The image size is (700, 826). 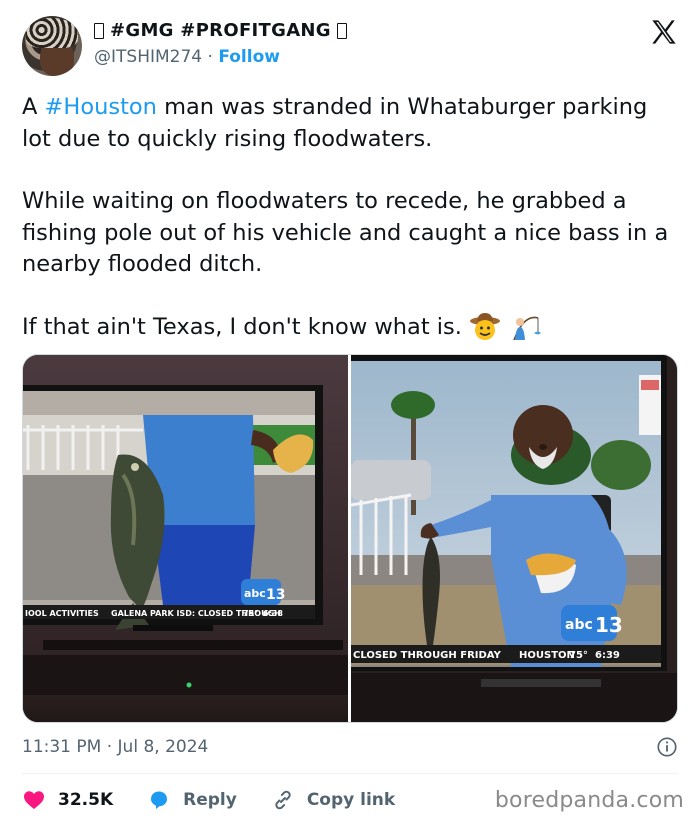 What do you see at coordinates (283, 800) in the screenshot?
I see `link-icon` at bounding box center [283, 800].